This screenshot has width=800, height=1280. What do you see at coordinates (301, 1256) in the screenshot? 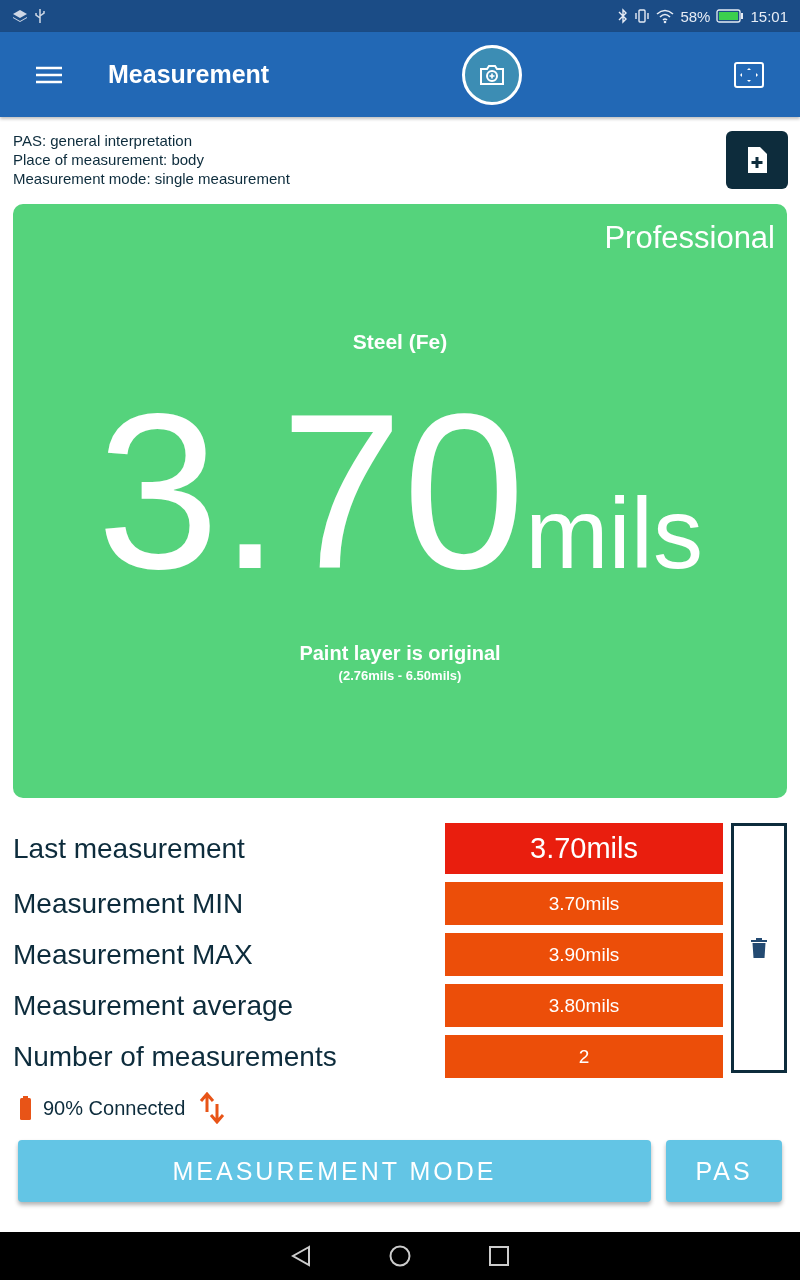
I see `back-icon` at bounding box center [301, 1256].